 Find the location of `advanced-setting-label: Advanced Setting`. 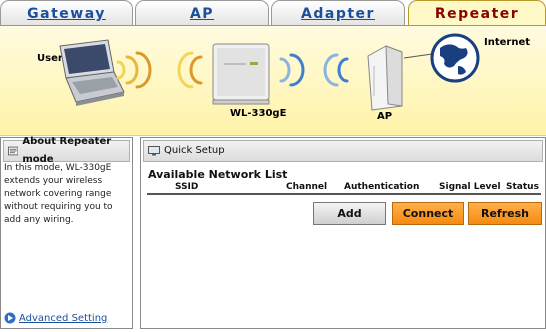

advanced-setting-label: Advanced Setting is located at coordinates (63, 318).